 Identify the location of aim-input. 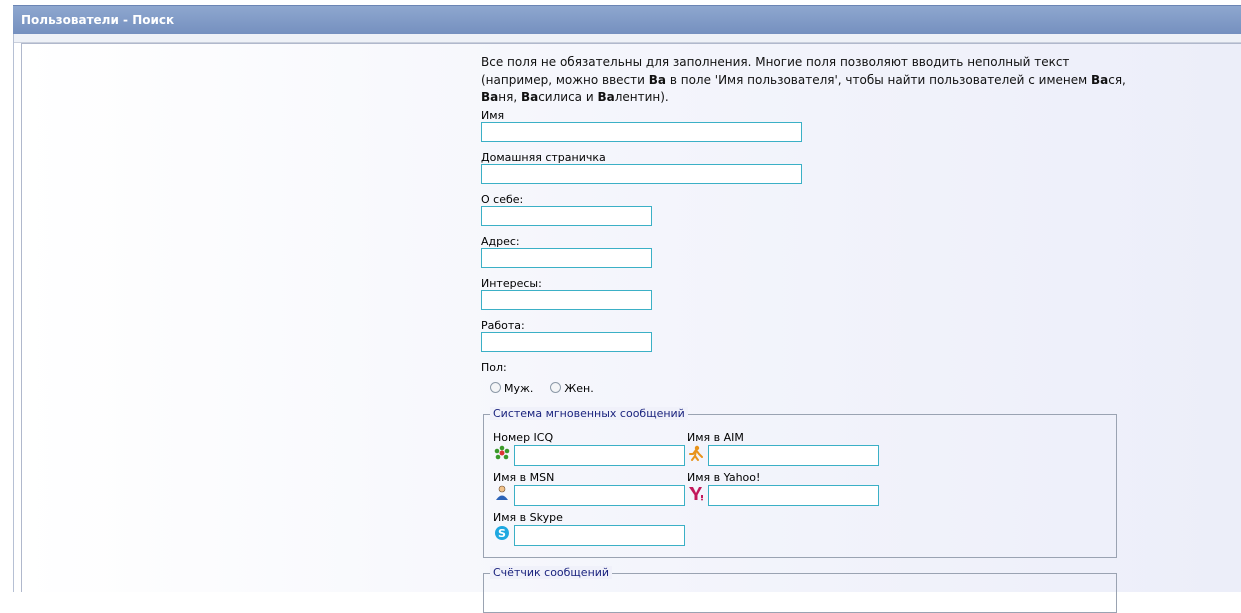
(793, 455).